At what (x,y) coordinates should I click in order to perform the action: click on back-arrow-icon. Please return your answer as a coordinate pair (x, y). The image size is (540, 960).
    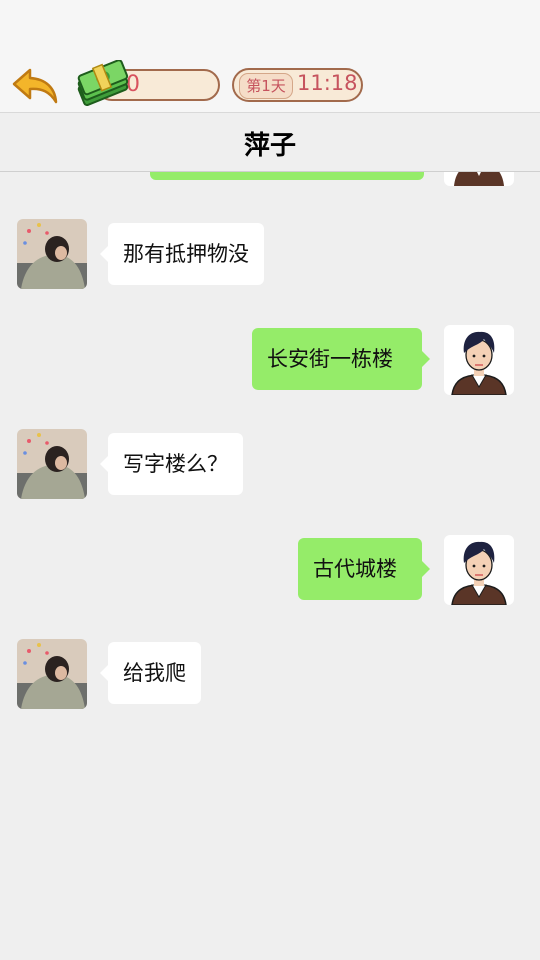
    Looking at the image, I should click on (35, 86).